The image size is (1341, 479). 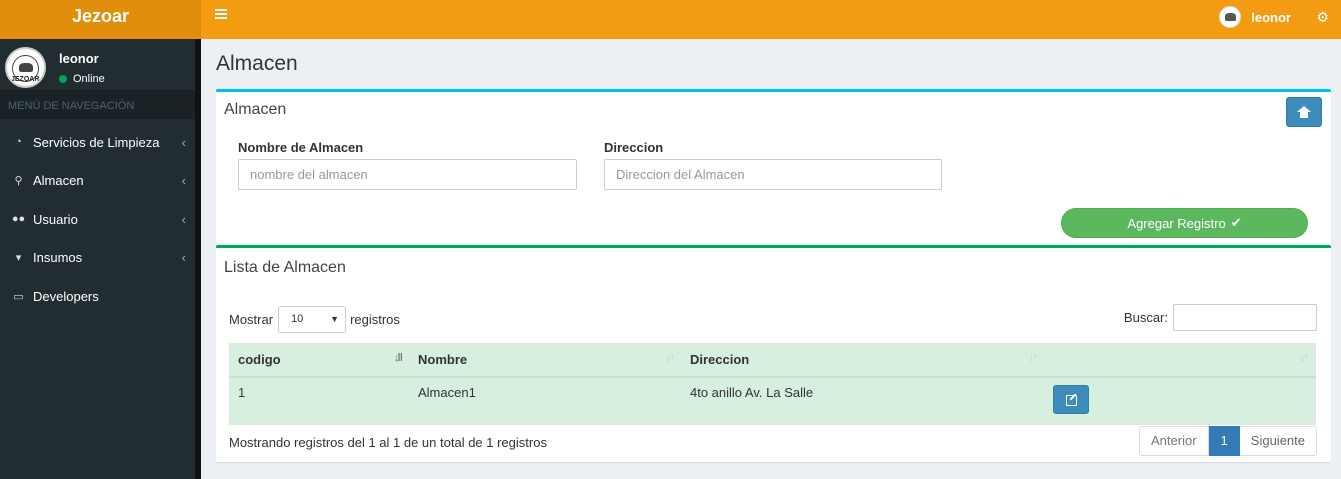 What do you see at coordinates (257, 63) in the screenshot?
I see `page-title: Almacen` at bounding box center [257, 63].